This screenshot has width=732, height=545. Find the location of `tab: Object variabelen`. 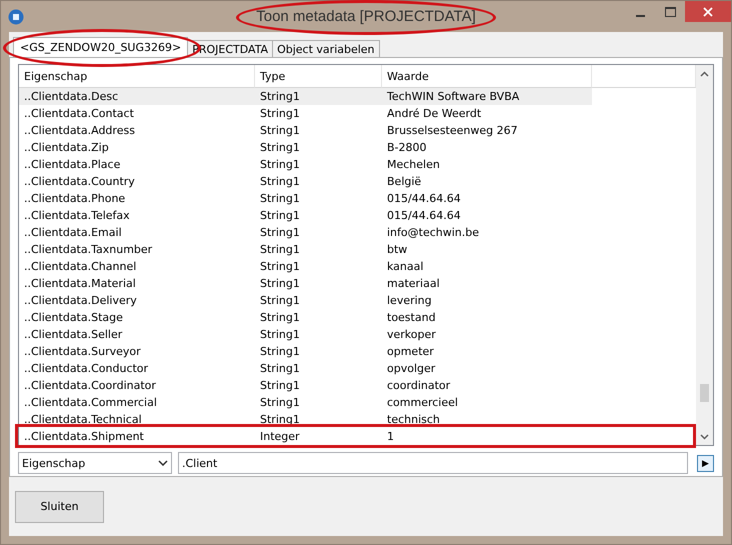

tab: Object variabelen is located at coordinates (326, 48).